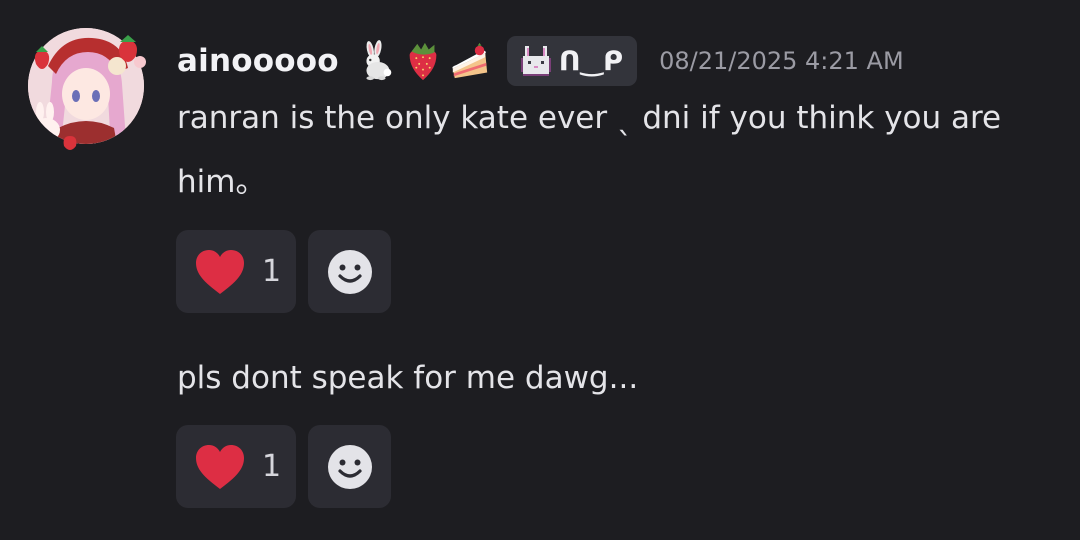 Image resolution: width=1080 pixels, height=540 pixels. What do you see at coordinates (470, 61) in the screenshot?
I see `cake-icon` at bounding box center [470, 61].